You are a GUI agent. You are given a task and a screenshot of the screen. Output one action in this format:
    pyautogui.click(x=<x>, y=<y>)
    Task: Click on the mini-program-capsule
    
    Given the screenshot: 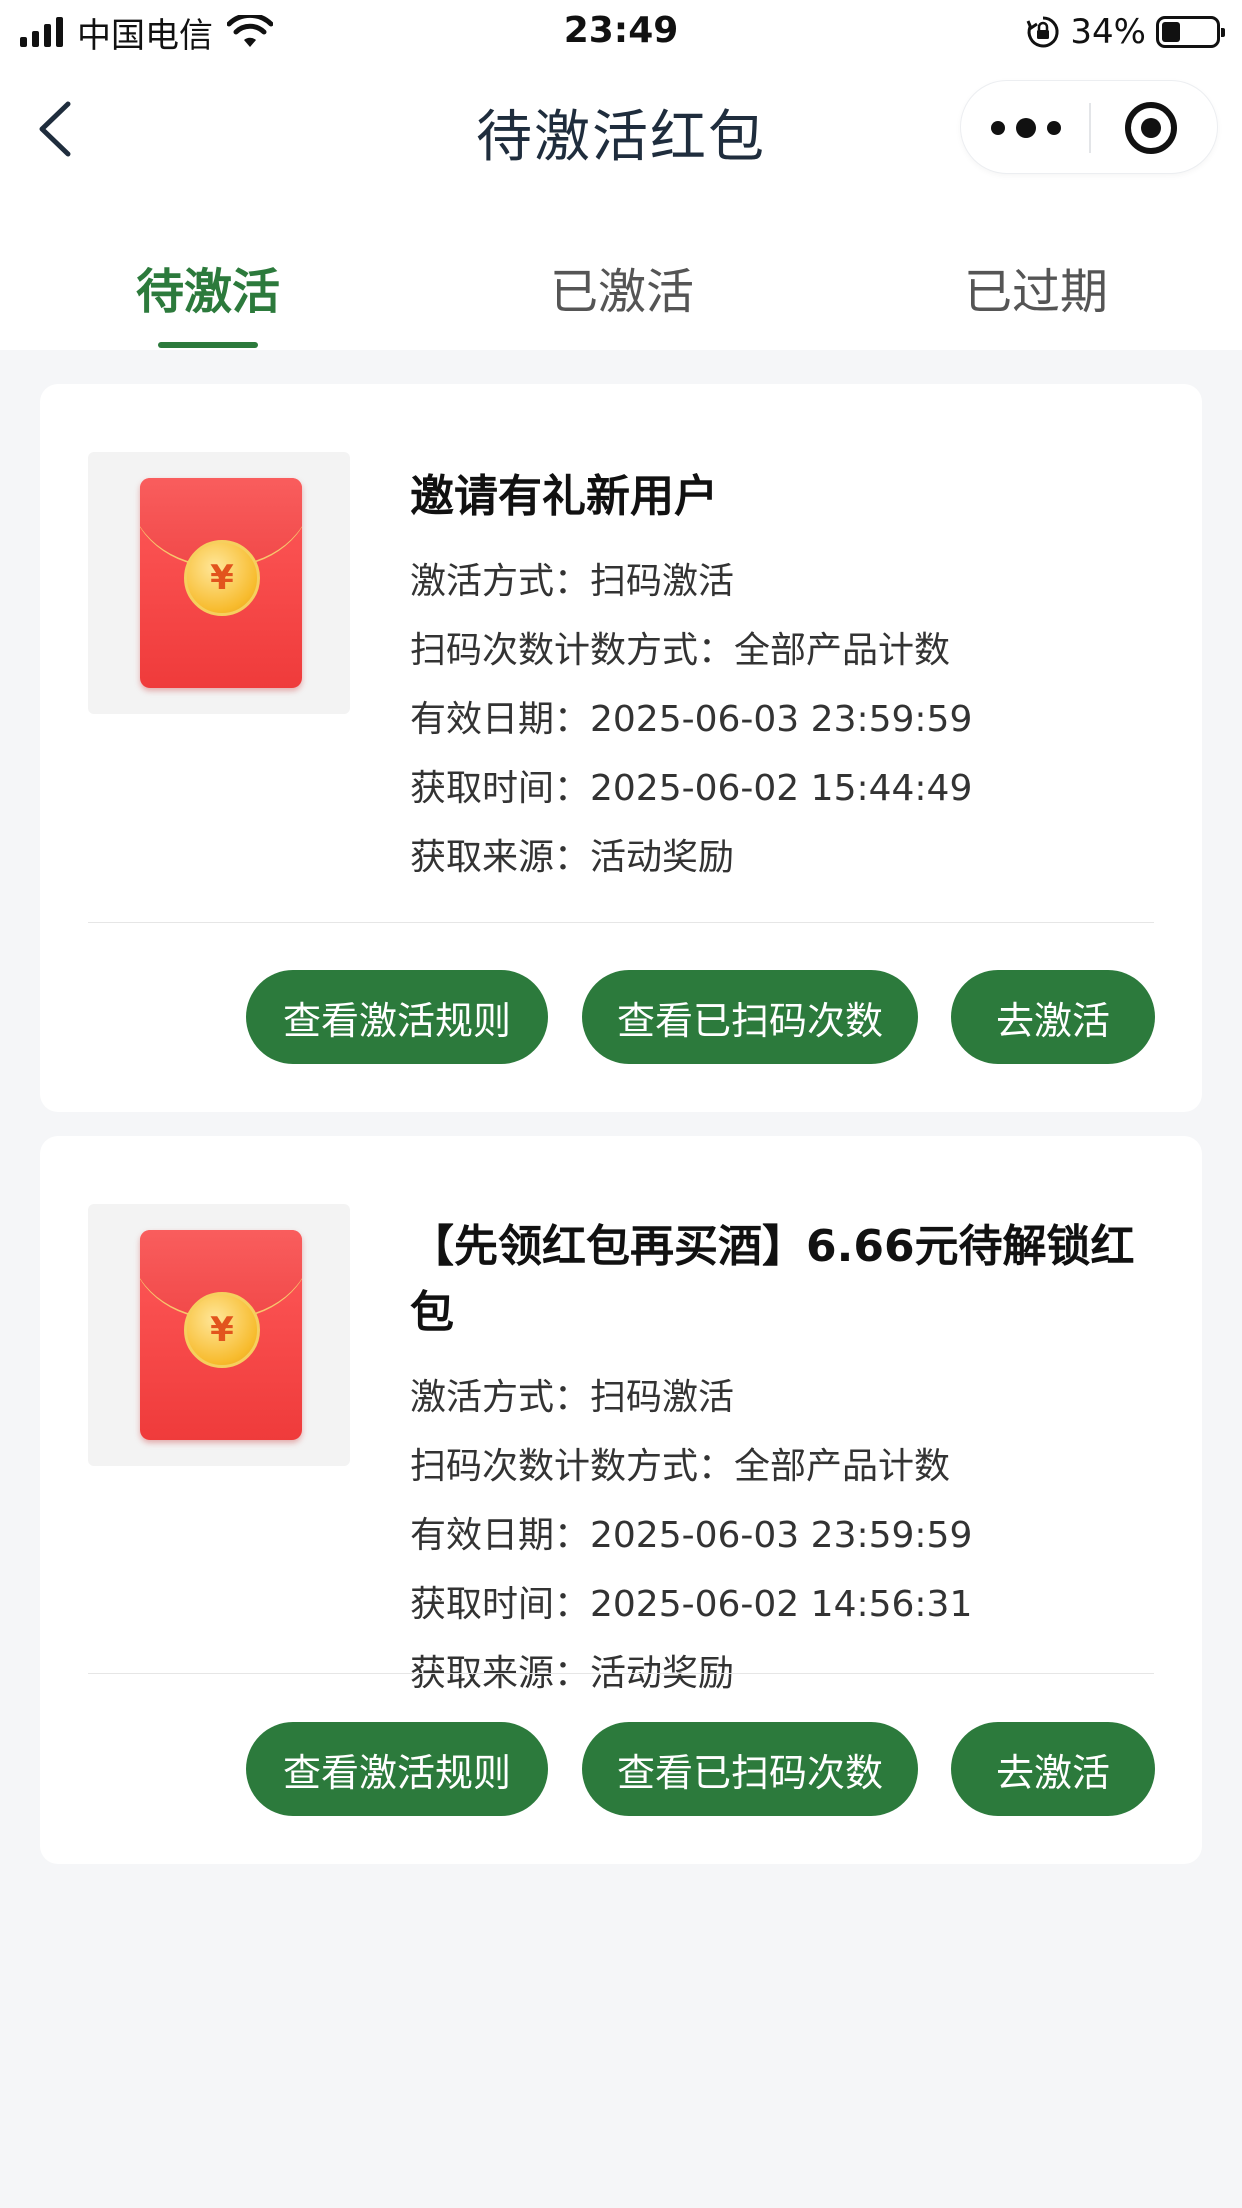 What is the action you would take?
    pyautogui.click(x=1089, y=127)
    